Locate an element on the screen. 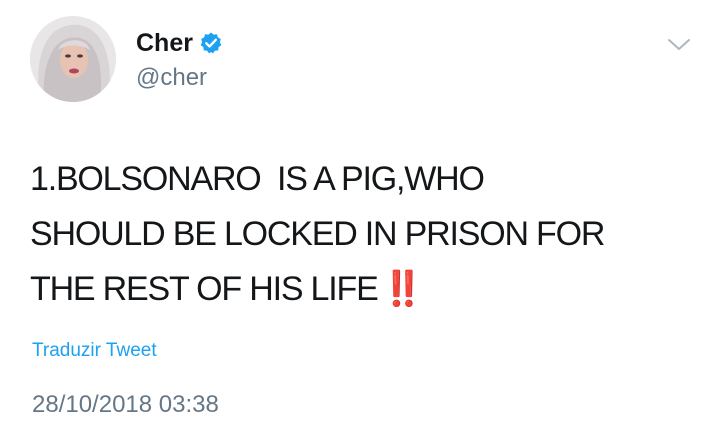  avatar-image is located at coordinates (73, 59).